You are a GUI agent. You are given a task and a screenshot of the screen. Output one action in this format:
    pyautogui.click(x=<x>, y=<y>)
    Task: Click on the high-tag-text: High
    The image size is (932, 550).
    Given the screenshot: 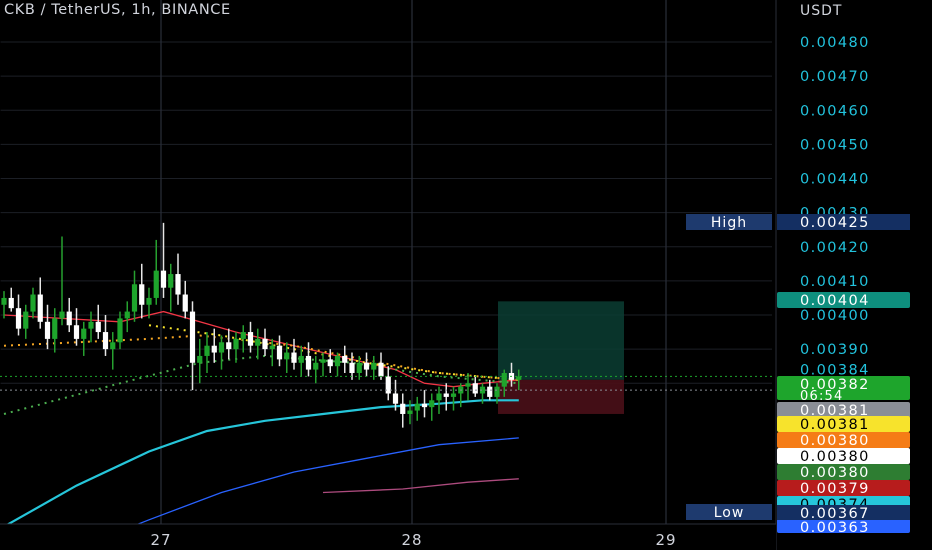 What is the action you would take?
    pyautogui.click(x=729, y=223)
    